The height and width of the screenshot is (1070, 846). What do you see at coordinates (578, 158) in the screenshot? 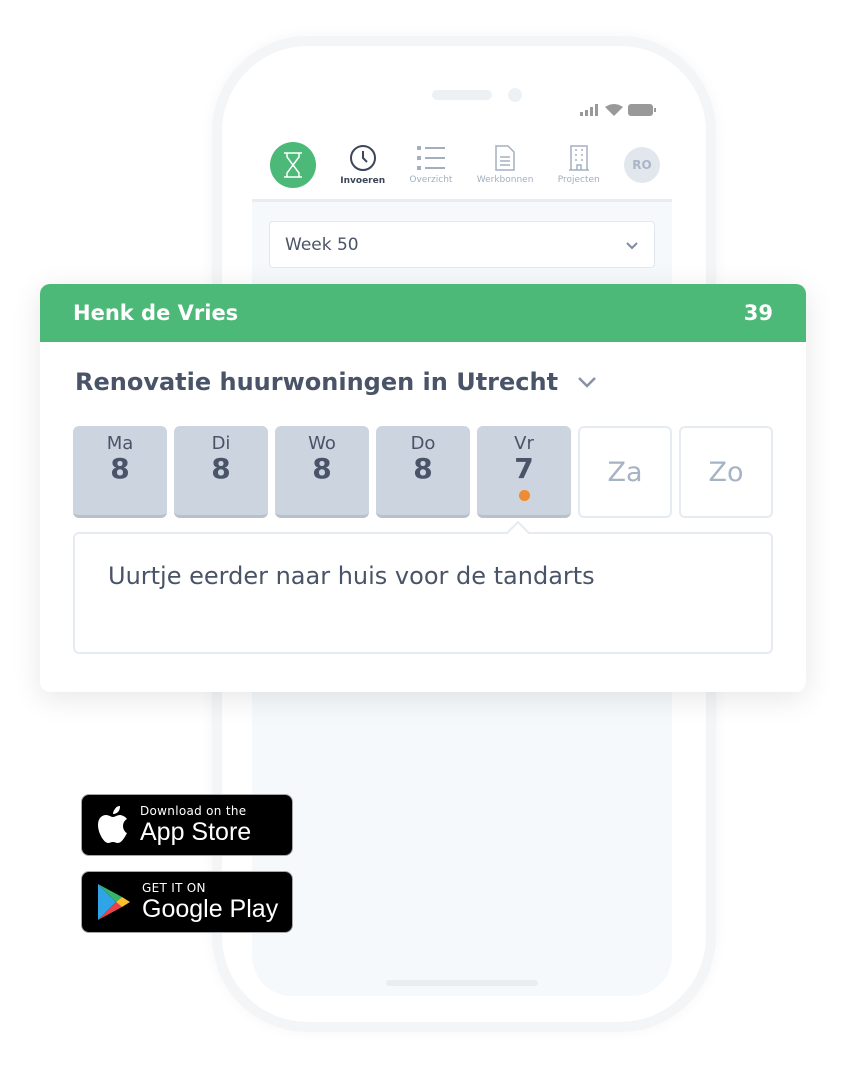
I see `building-icon` at bounding box center [578, 158].